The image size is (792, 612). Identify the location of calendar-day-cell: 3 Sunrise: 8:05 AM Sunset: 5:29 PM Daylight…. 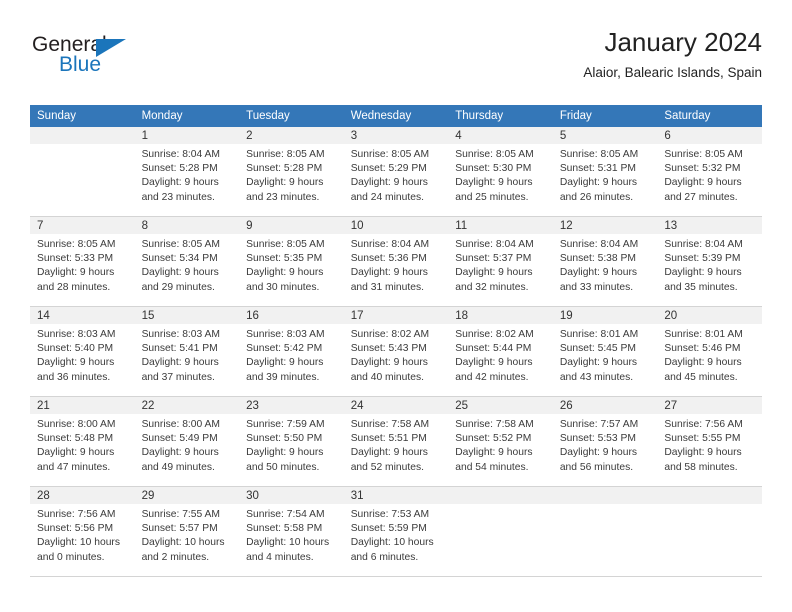
(396, 171).